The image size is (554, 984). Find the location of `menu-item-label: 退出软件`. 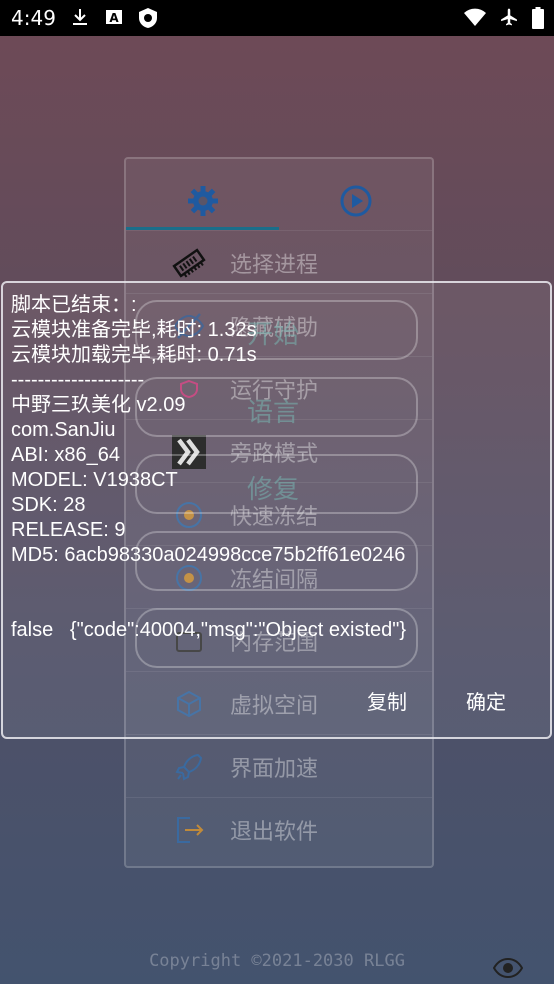

menu-item-label: 退出软件 is located at coordinates (274, 832).